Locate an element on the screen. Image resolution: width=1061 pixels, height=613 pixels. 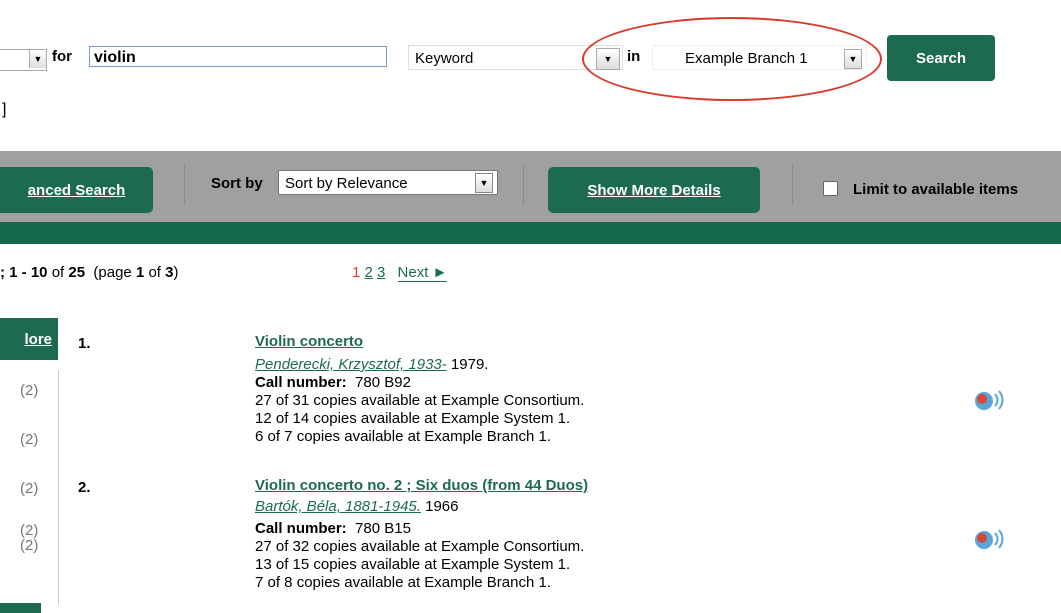
result-title: Violin concerto is located at coordinates (309, 342).